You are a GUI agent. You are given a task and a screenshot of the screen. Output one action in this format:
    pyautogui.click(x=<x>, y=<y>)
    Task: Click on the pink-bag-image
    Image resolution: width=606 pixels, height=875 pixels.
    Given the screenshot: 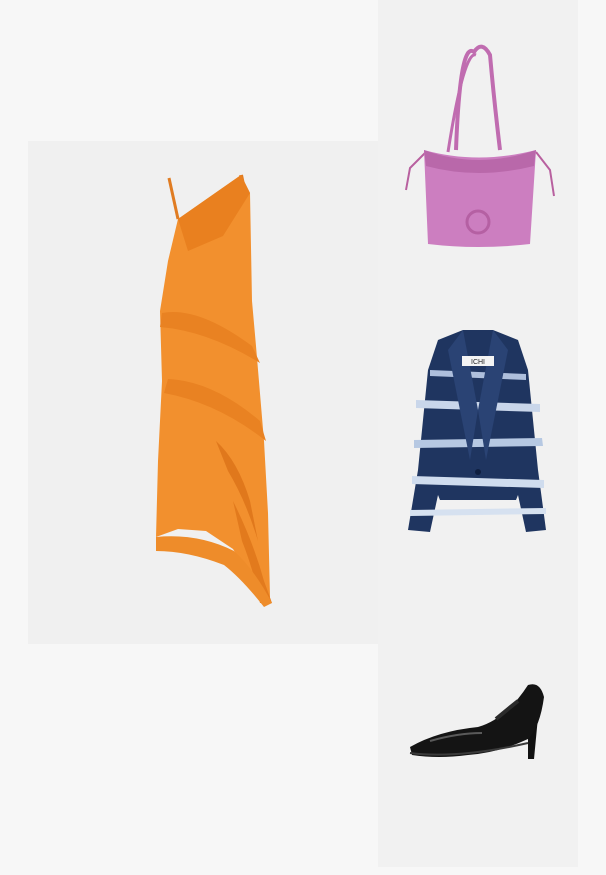 What is the action you would take?
    pyautogui.click(x=480, y=145)
    